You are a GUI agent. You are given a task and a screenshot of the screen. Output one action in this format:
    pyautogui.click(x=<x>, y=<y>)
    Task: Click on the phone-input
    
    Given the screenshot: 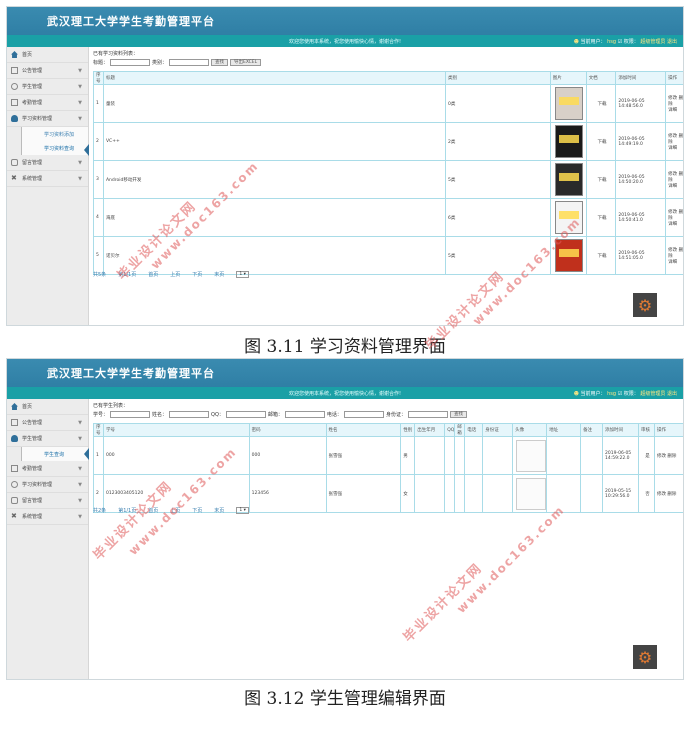 What is the action you would take?
    pyautogui.click(x=363, y=414)
    